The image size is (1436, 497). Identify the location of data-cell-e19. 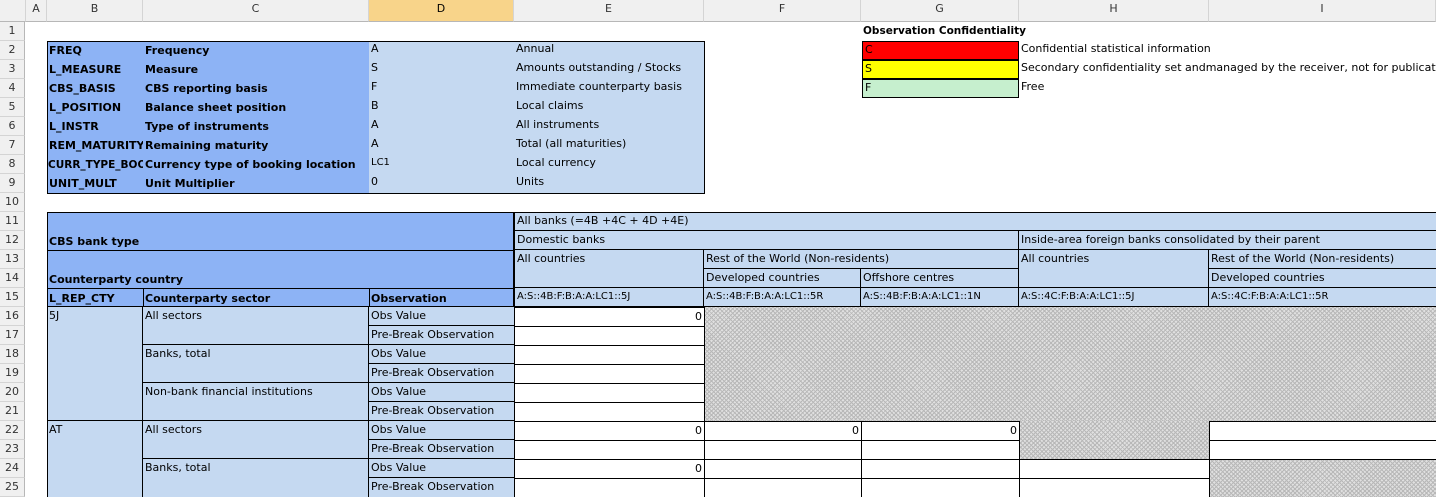
(609, 374).